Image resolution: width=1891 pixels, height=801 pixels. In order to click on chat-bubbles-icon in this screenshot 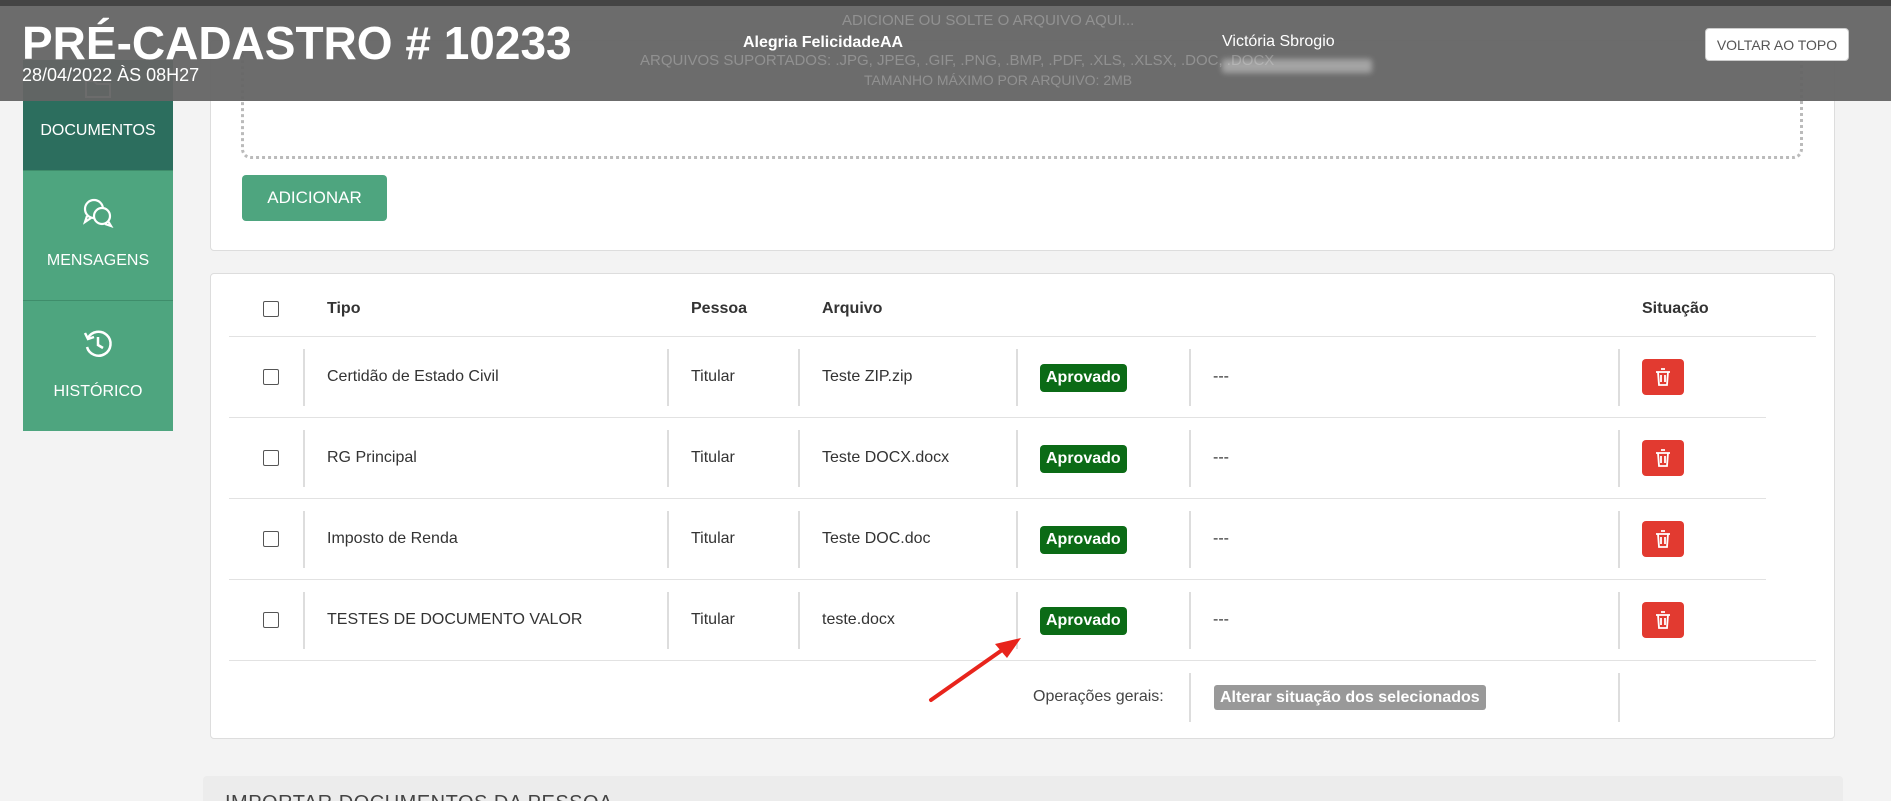, I will do `click(98, 215)`.